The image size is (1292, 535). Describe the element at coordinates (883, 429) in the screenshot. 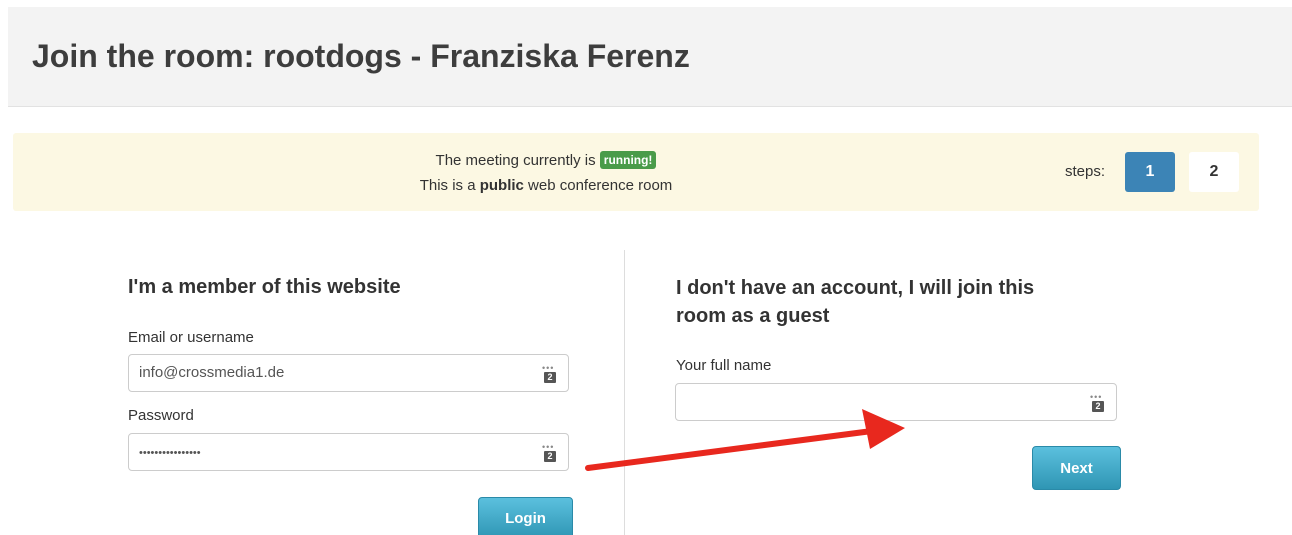

I see `arrow-head` at that location.